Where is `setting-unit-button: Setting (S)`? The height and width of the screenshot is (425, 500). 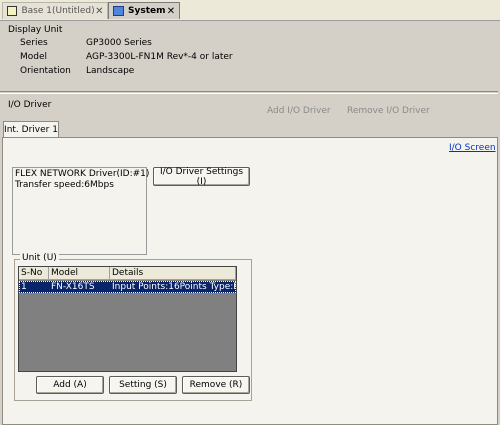
setting-unit-button: Setting (S) is located at coordinates (143, 385).